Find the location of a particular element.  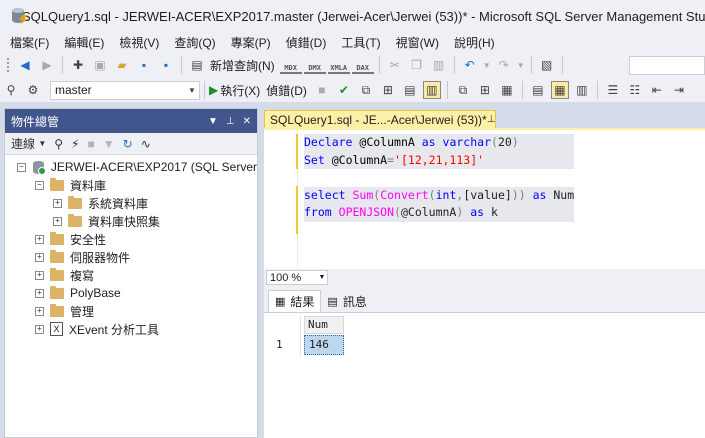

save-icon: ▪ is located at coordinates (144, 65).